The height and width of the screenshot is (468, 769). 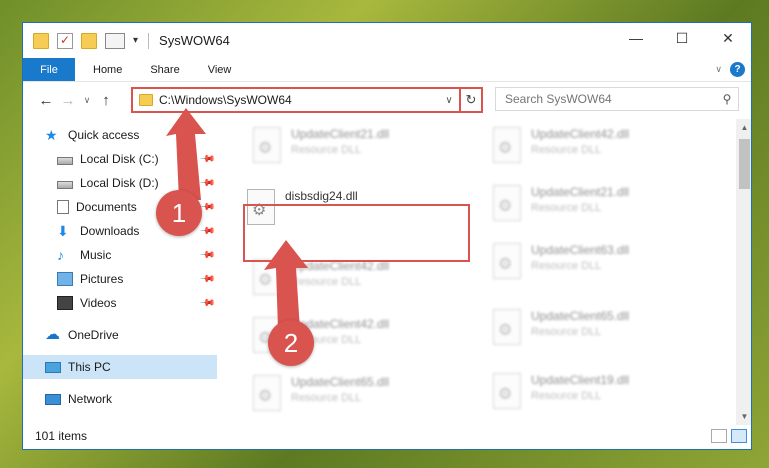 I want to click on tab-home: Home, so click(x=105, y=69).